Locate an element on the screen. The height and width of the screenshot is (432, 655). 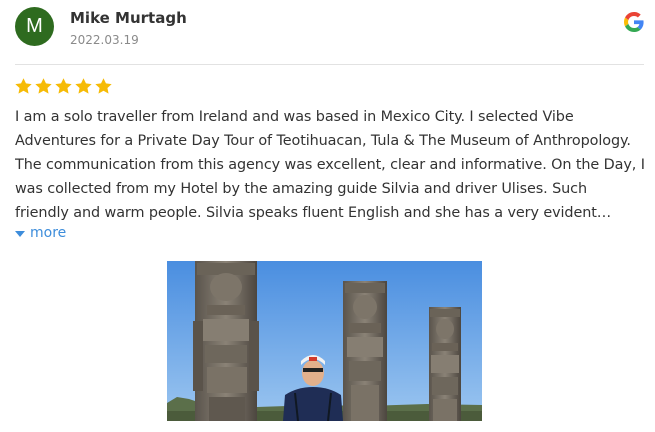
reviewer-name: Mike Murtagh is located at coordinates (128, 18).